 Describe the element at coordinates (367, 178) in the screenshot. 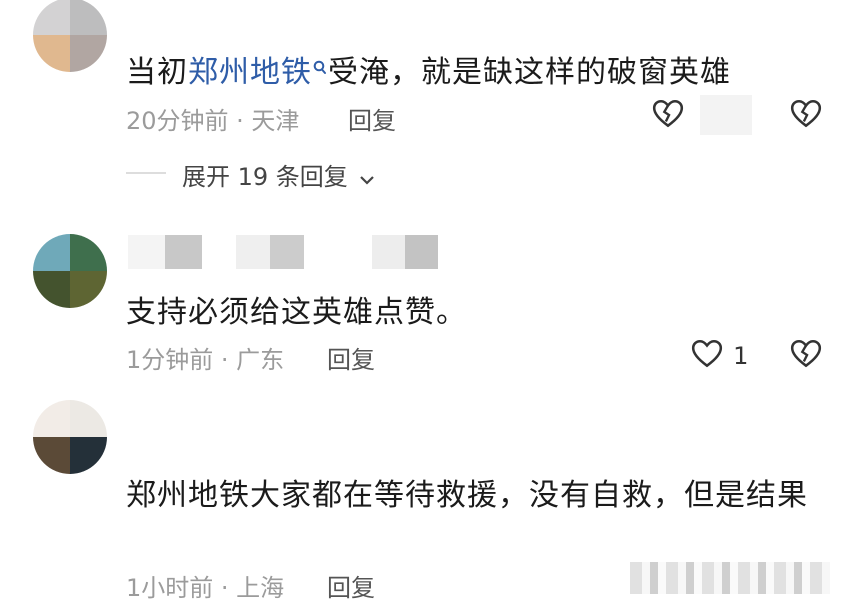

I see `chevron-down-icon` at that location.